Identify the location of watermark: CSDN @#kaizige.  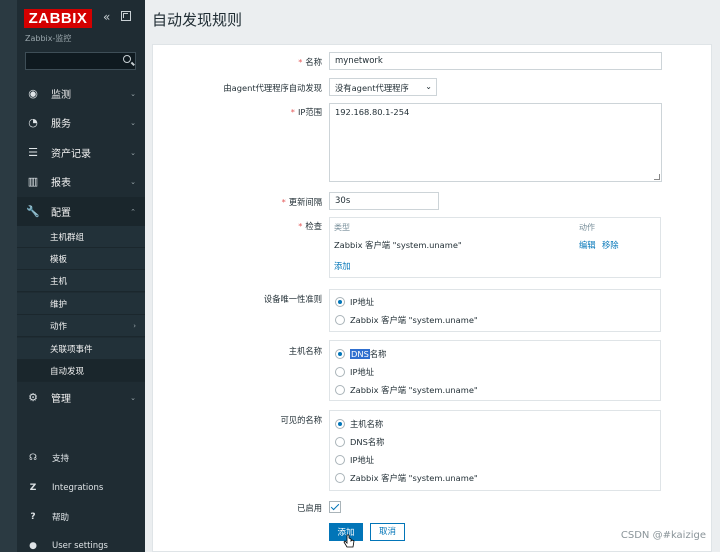
(663, 535).